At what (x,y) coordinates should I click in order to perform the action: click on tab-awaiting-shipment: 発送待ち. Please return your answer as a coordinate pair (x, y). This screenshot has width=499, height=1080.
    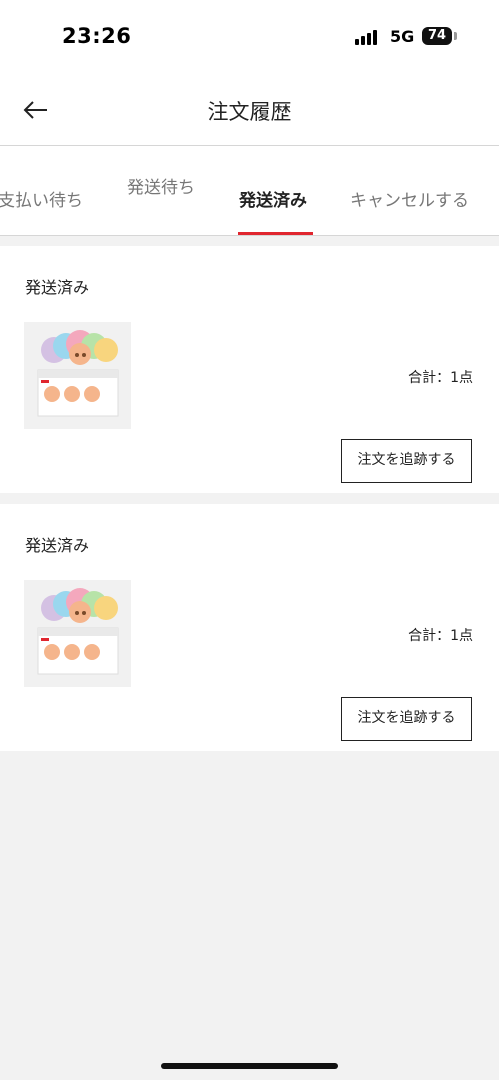
    Looking at the image, I should click on (161, 185).